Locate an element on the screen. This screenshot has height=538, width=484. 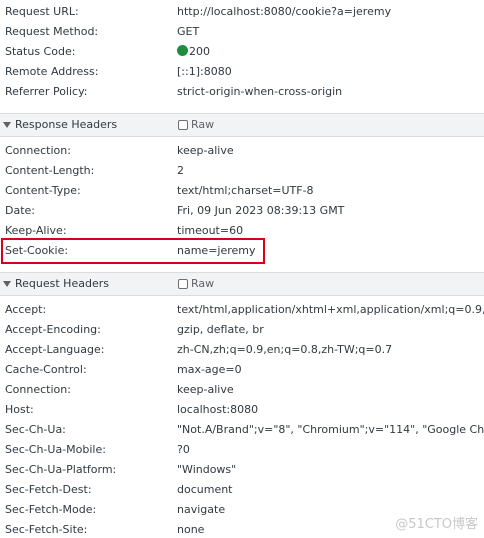
header-value: document is located at coordinates (205, 490).